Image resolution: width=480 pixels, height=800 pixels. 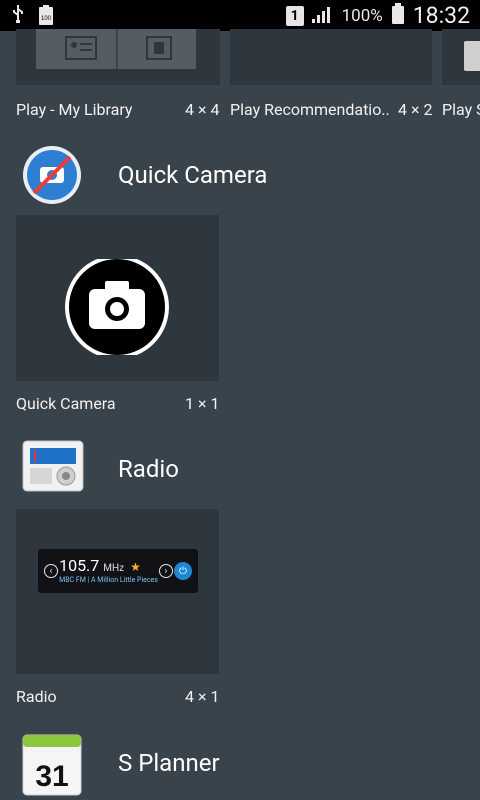 What do you see at coordinates (310, 109) in the screenshot?
I see `widget-label: Play Recommendatio..` at bounding box center [310, 109].